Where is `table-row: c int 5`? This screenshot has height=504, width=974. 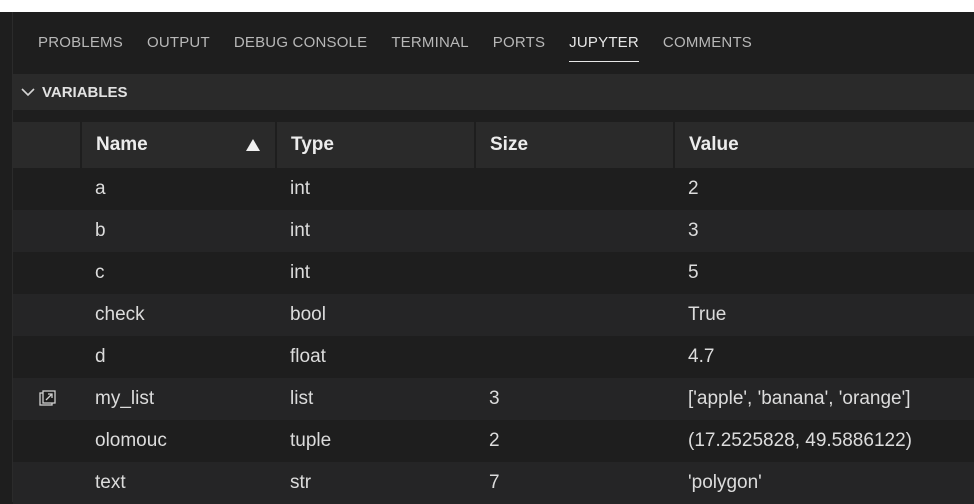 table-row: c int 5 is located at coordinates (493, 273).